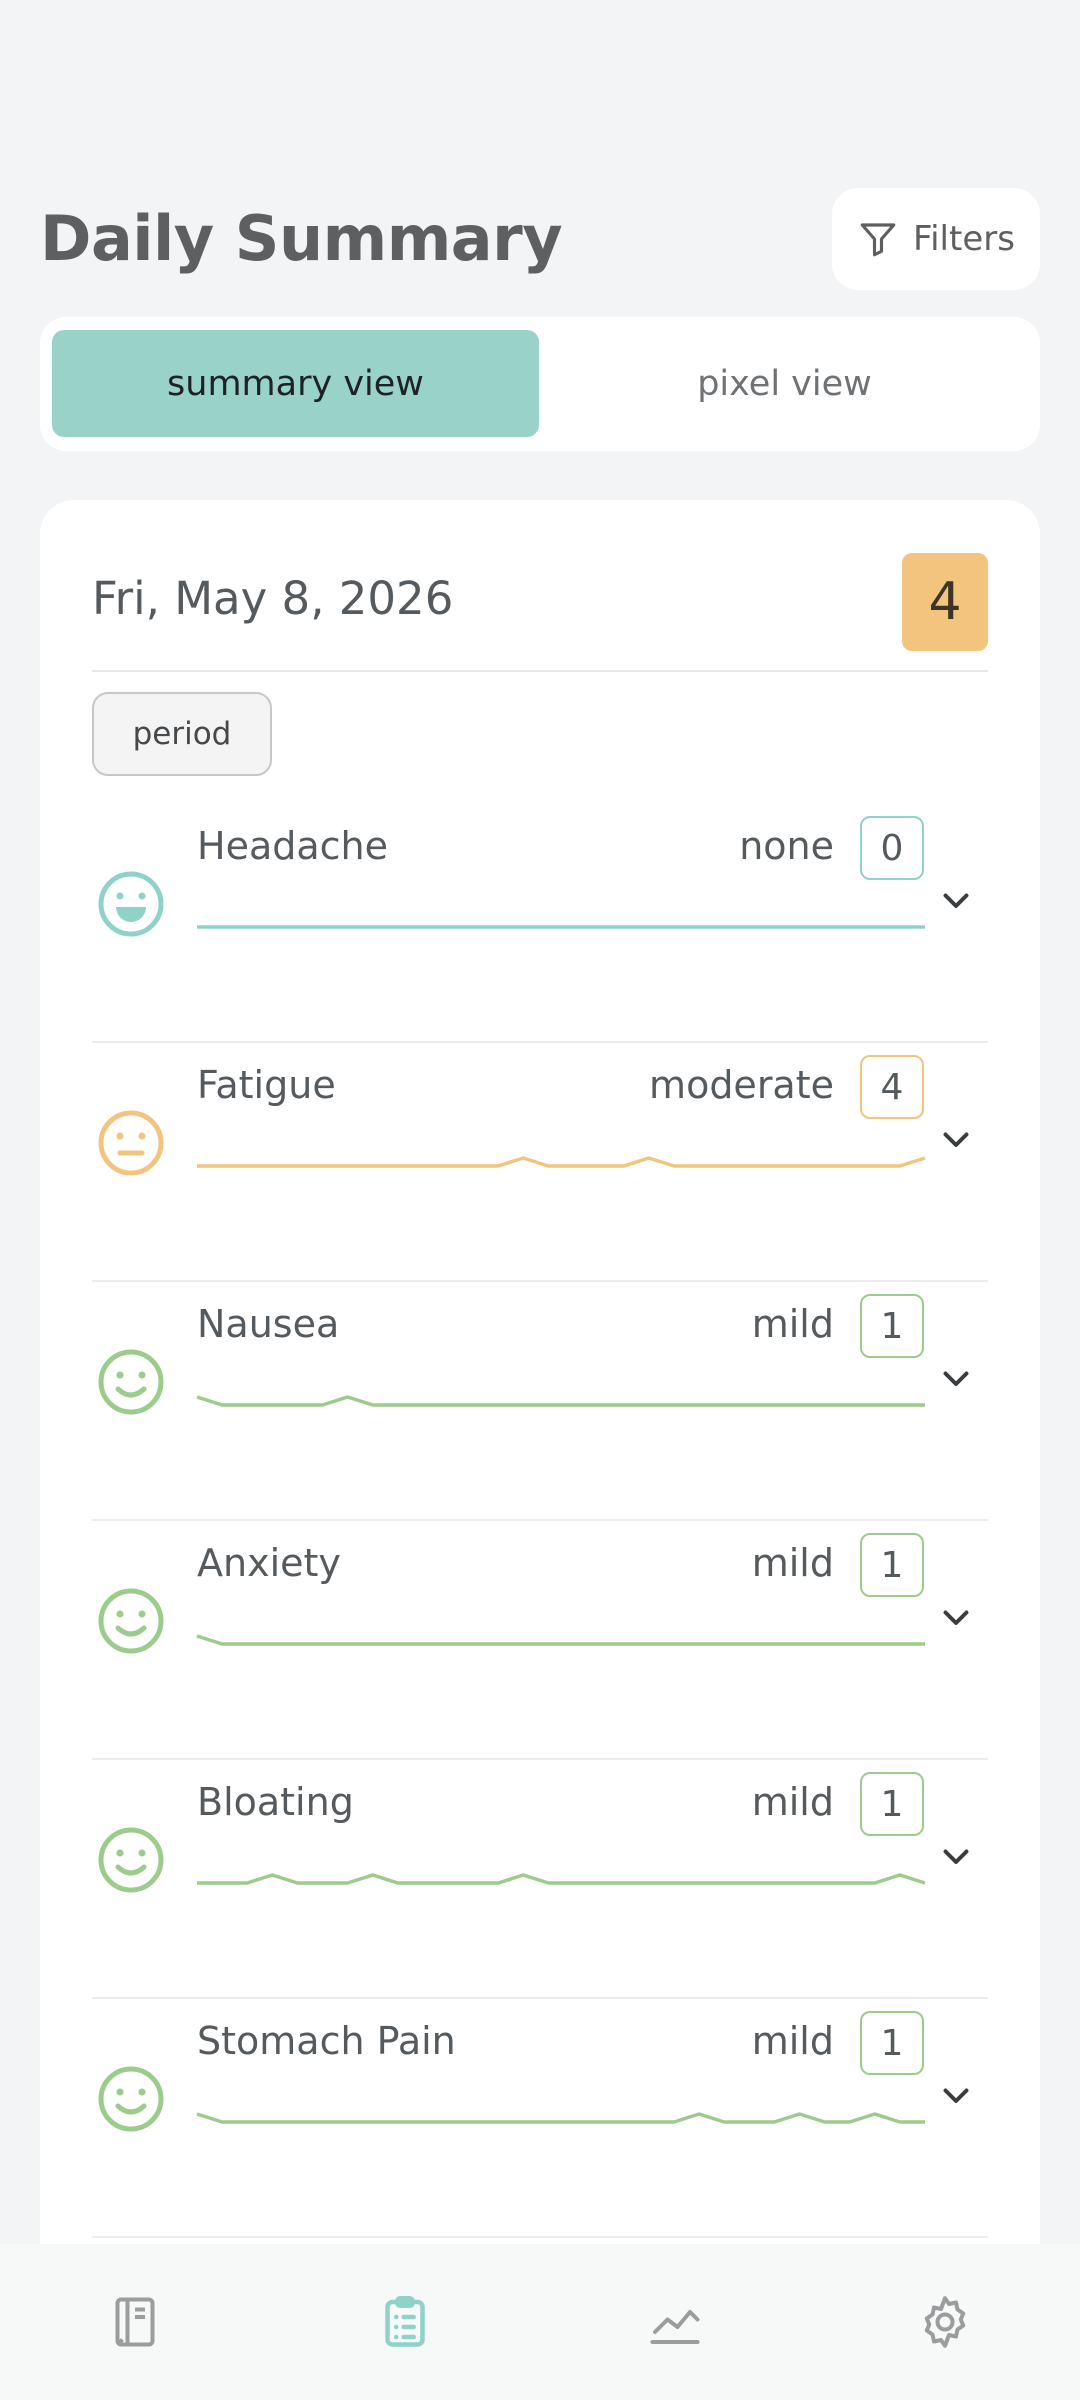 The width and height of the screenshot is (1080, 2400). I want to click on symptom-name: Stomach Pain, so click(326, 2041).